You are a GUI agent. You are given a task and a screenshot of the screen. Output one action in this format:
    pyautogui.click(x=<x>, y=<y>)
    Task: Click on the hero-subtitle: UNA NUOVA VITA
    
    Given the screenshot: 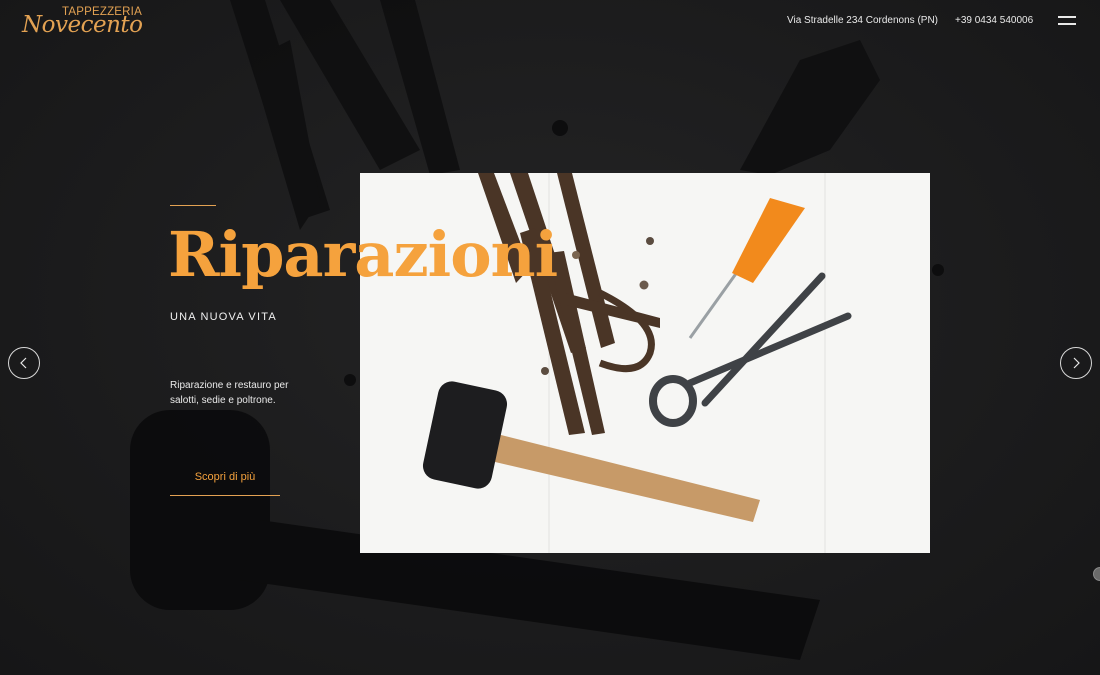 What is the action you would take?
    pyautogui.click(x=223, y=317)
    